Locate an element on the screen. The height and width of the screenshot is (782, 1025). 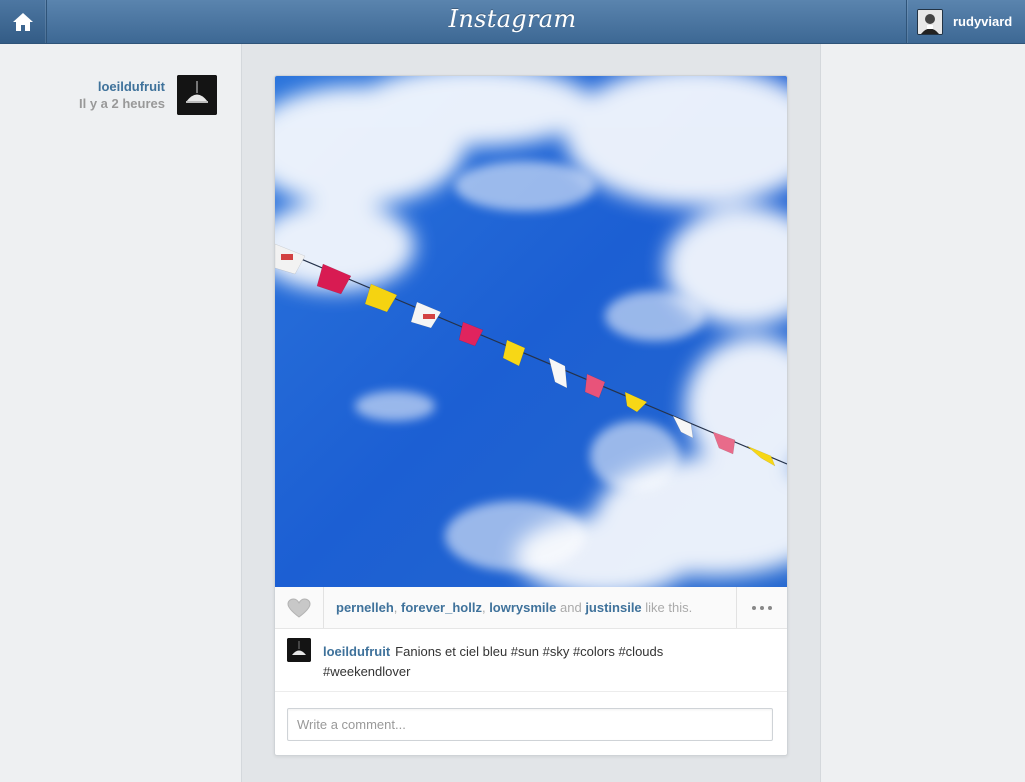
likes-and: and is located at coordinates (571, 607).